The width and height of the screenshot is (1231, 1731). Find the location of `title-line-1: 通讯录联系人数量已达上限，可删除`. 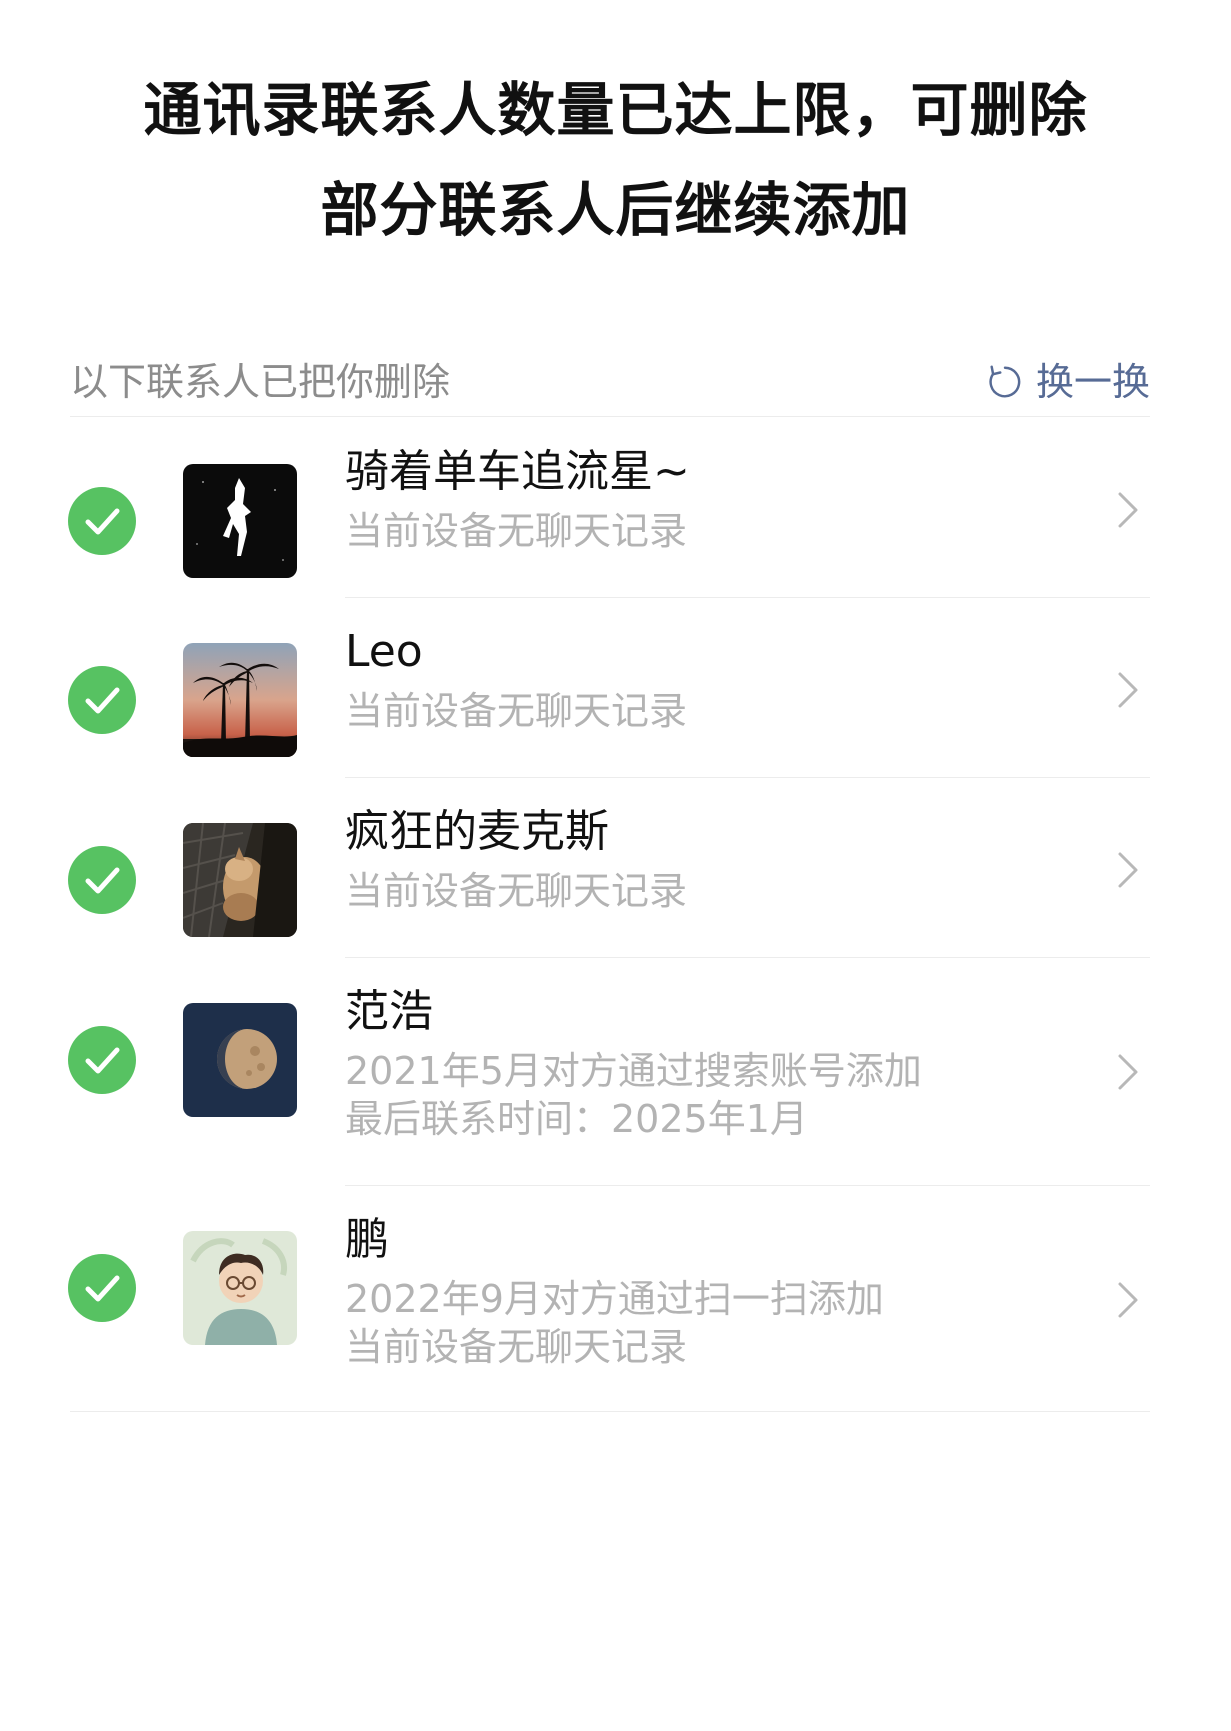

title-line-1: 通讯录联系人数量已达上限，可删除 is located at coordinates (615, 110).